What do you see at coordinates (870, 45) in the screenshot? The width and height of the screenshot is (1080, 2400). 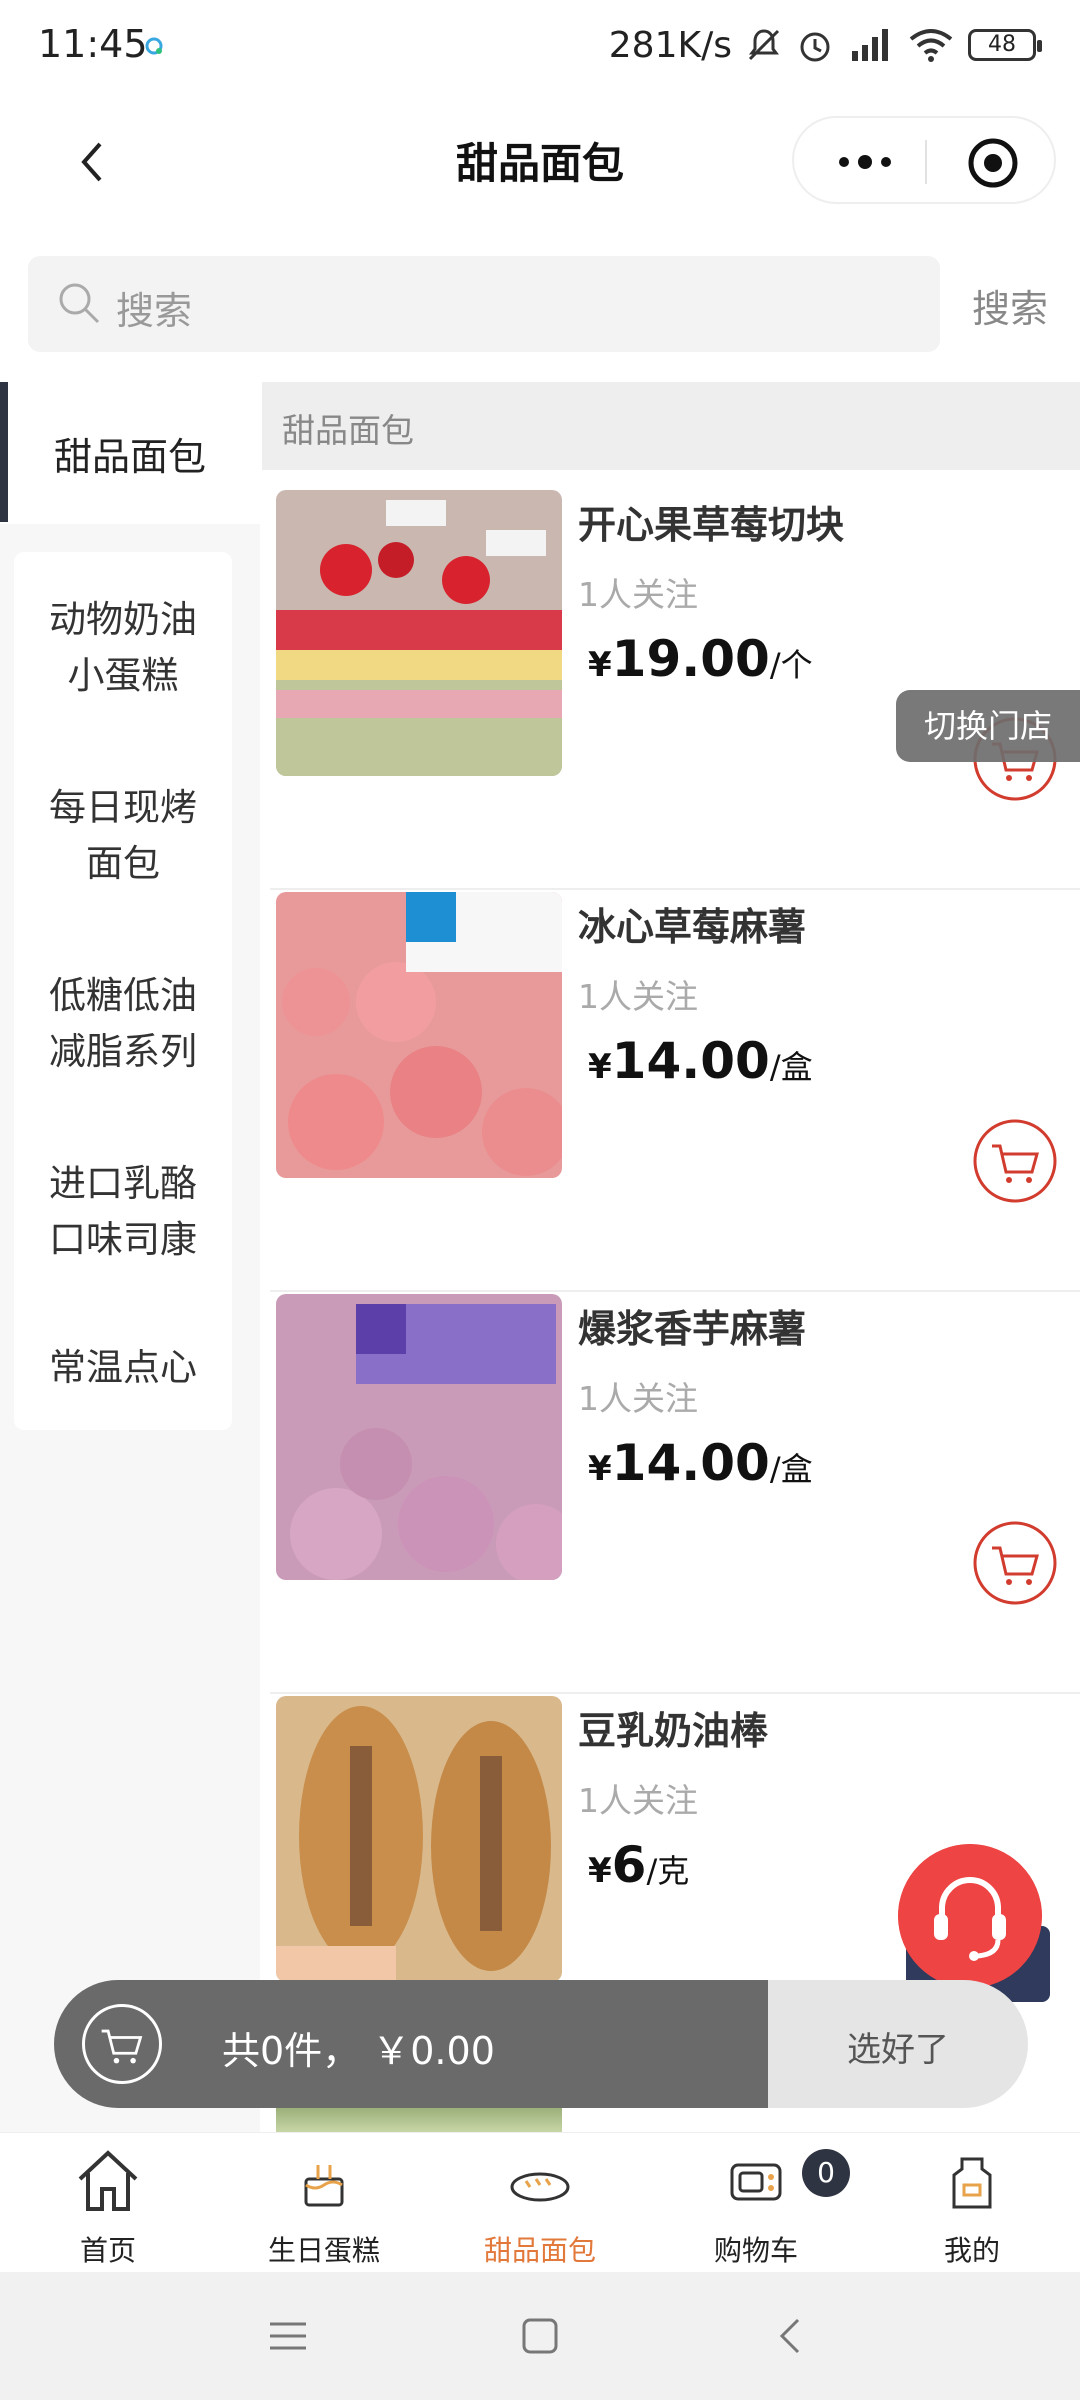 I see `signal-icon` at bounding box center [870, 45].